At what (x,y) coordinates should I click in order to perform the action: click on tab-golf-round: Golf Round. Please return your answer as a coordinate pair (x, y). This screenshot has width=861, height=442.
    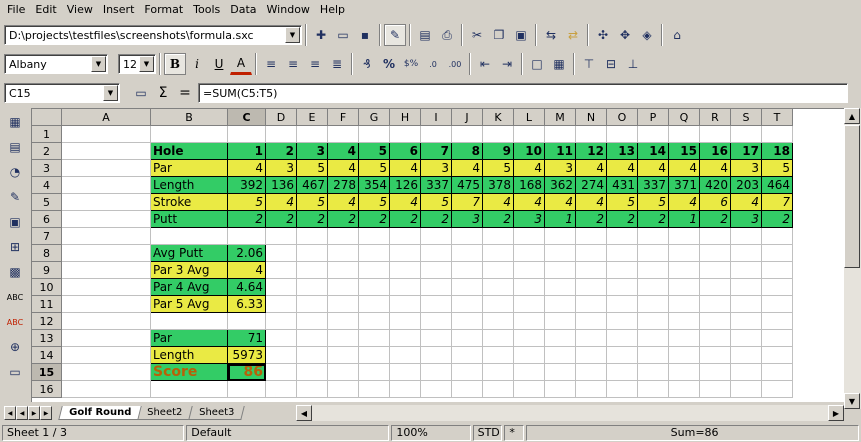
    Looking at the image, I should click on (100, 413).